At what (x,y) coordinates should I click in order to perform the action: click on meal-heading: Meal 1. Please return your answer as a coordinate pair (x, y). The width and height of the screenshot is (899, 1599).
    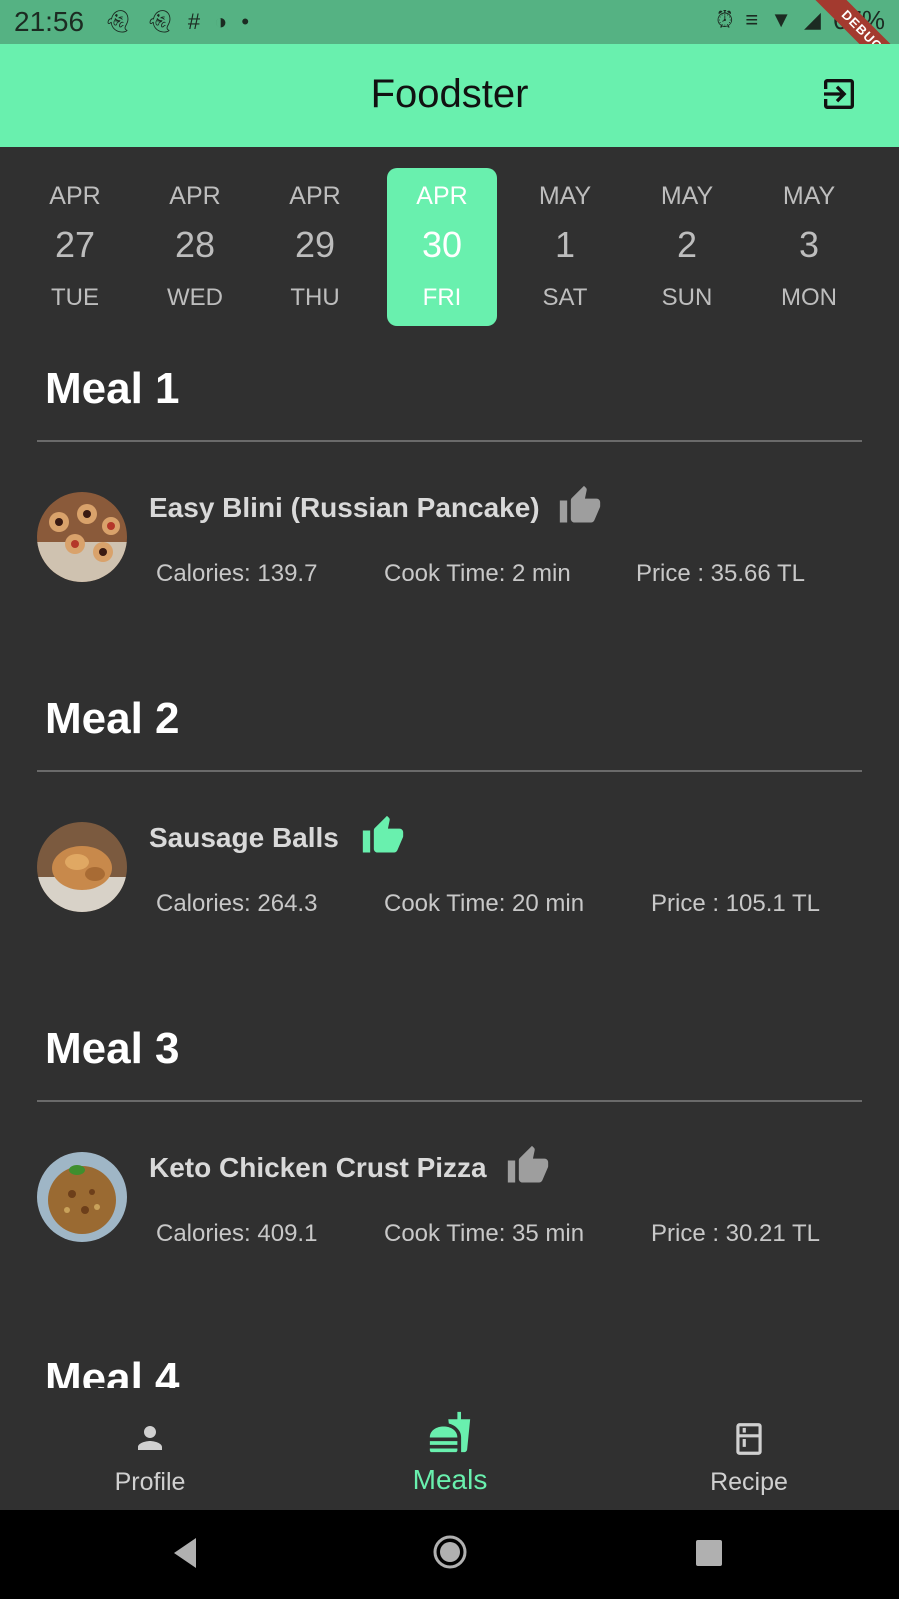
    Looking at the image, I should click on (112, 388).